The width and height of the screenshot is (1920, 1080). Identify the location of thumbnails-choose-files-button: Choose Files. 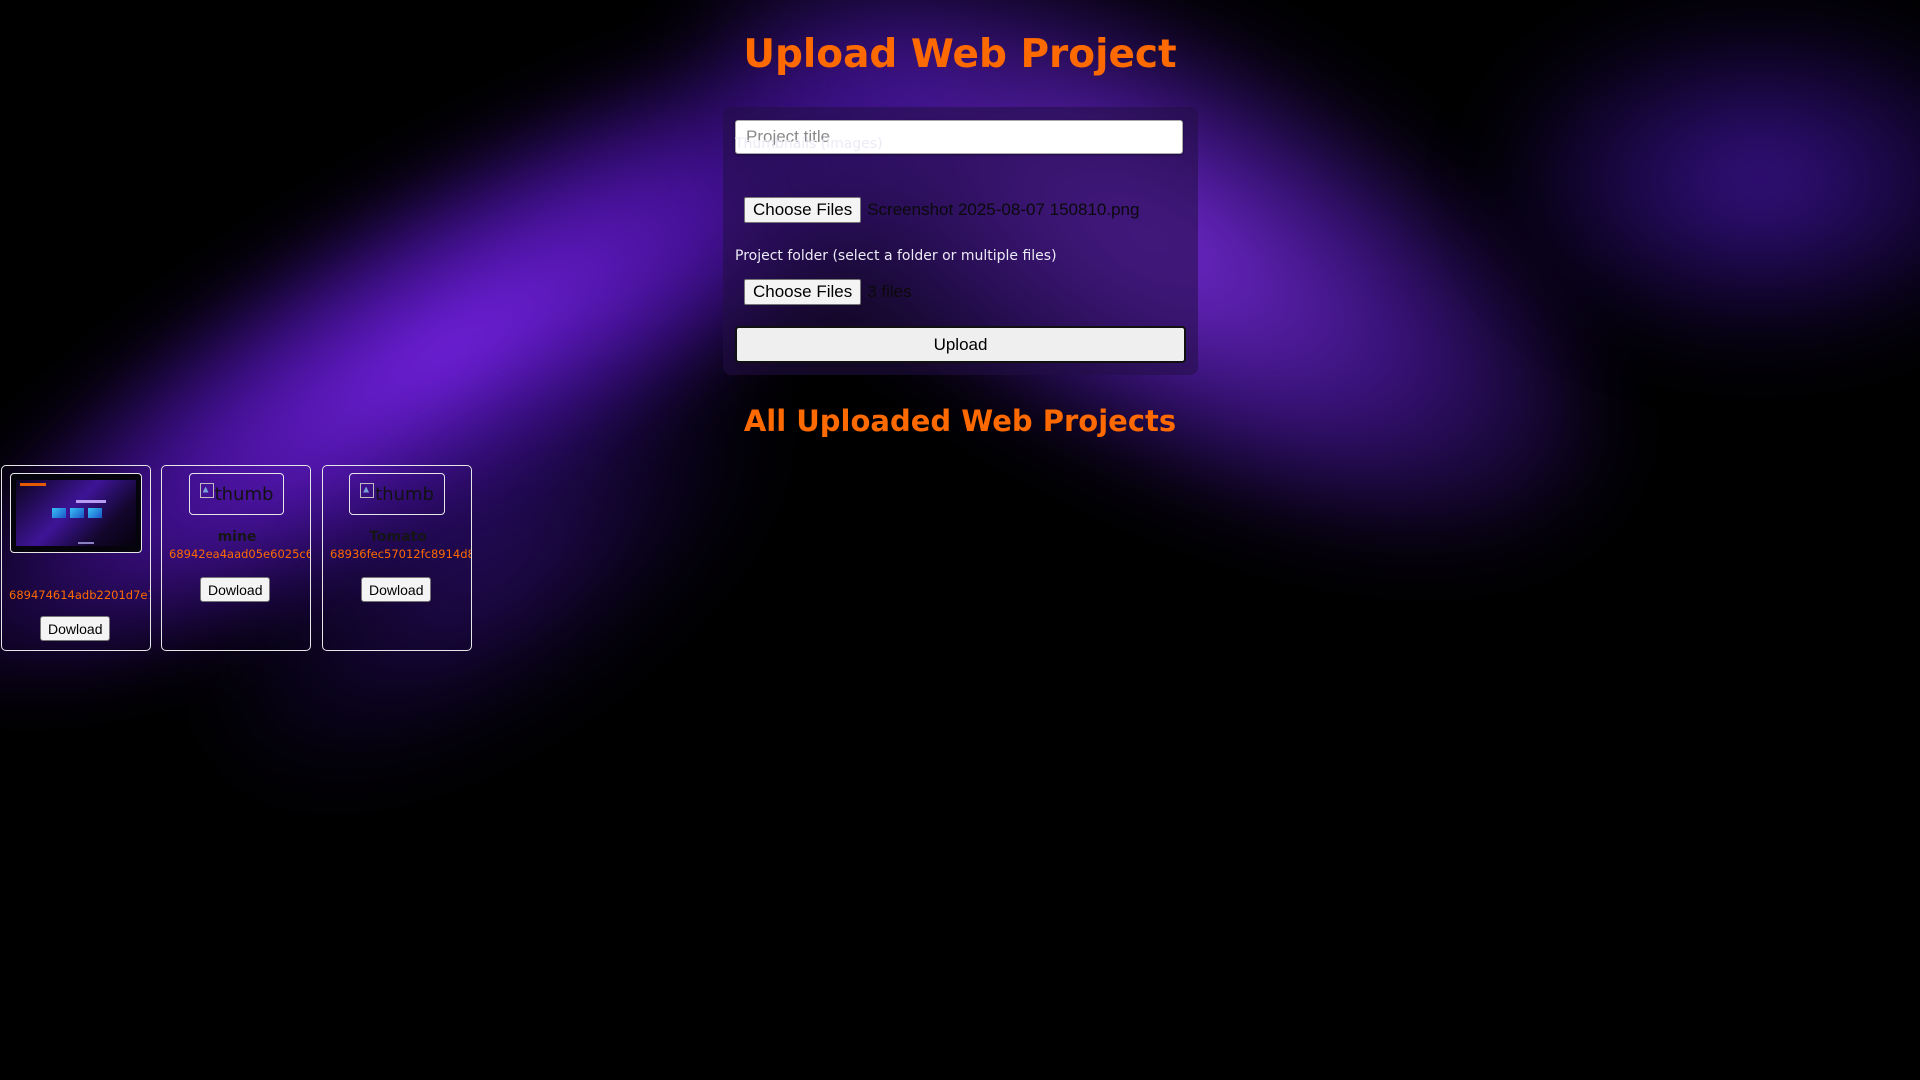
(803, 210).